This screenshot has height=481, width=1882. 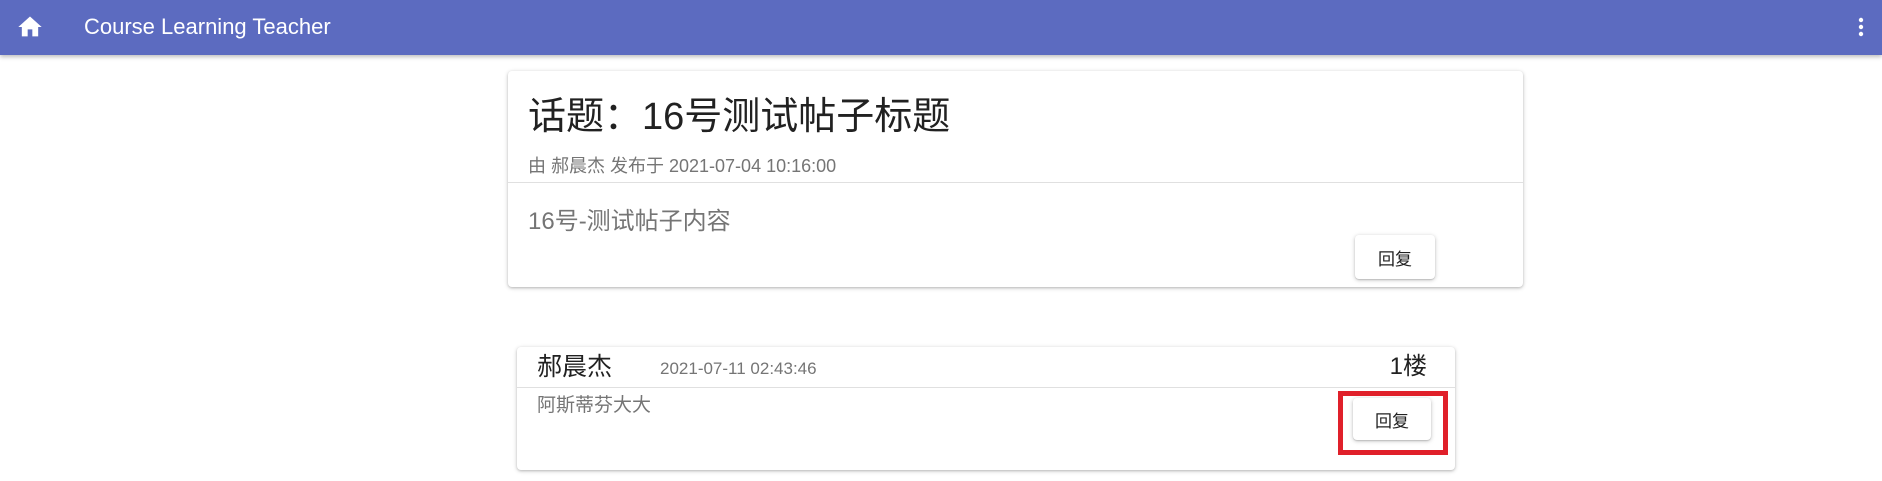 What do you see at coordinates (1395, 257) in the screenshot?
I see `topic-reply-button: 回复` at bounding box center [1395, 257].